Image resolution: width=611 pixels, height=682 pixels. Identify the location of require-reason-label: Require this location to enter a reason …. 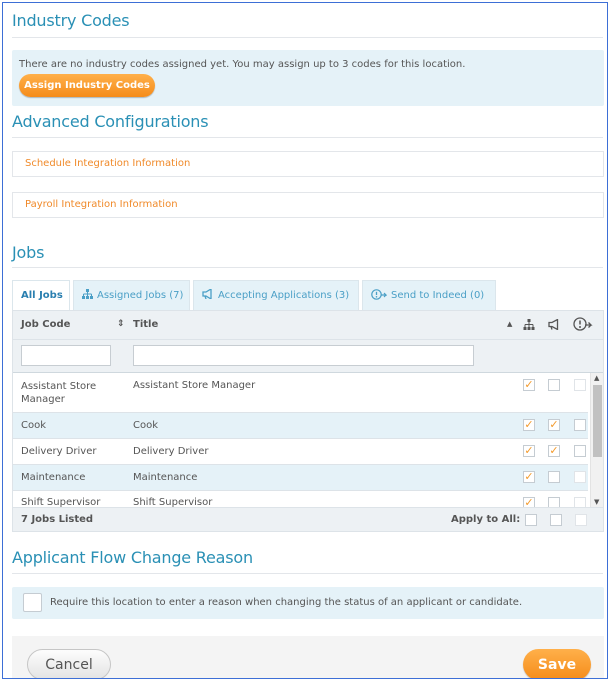
(286, 602).